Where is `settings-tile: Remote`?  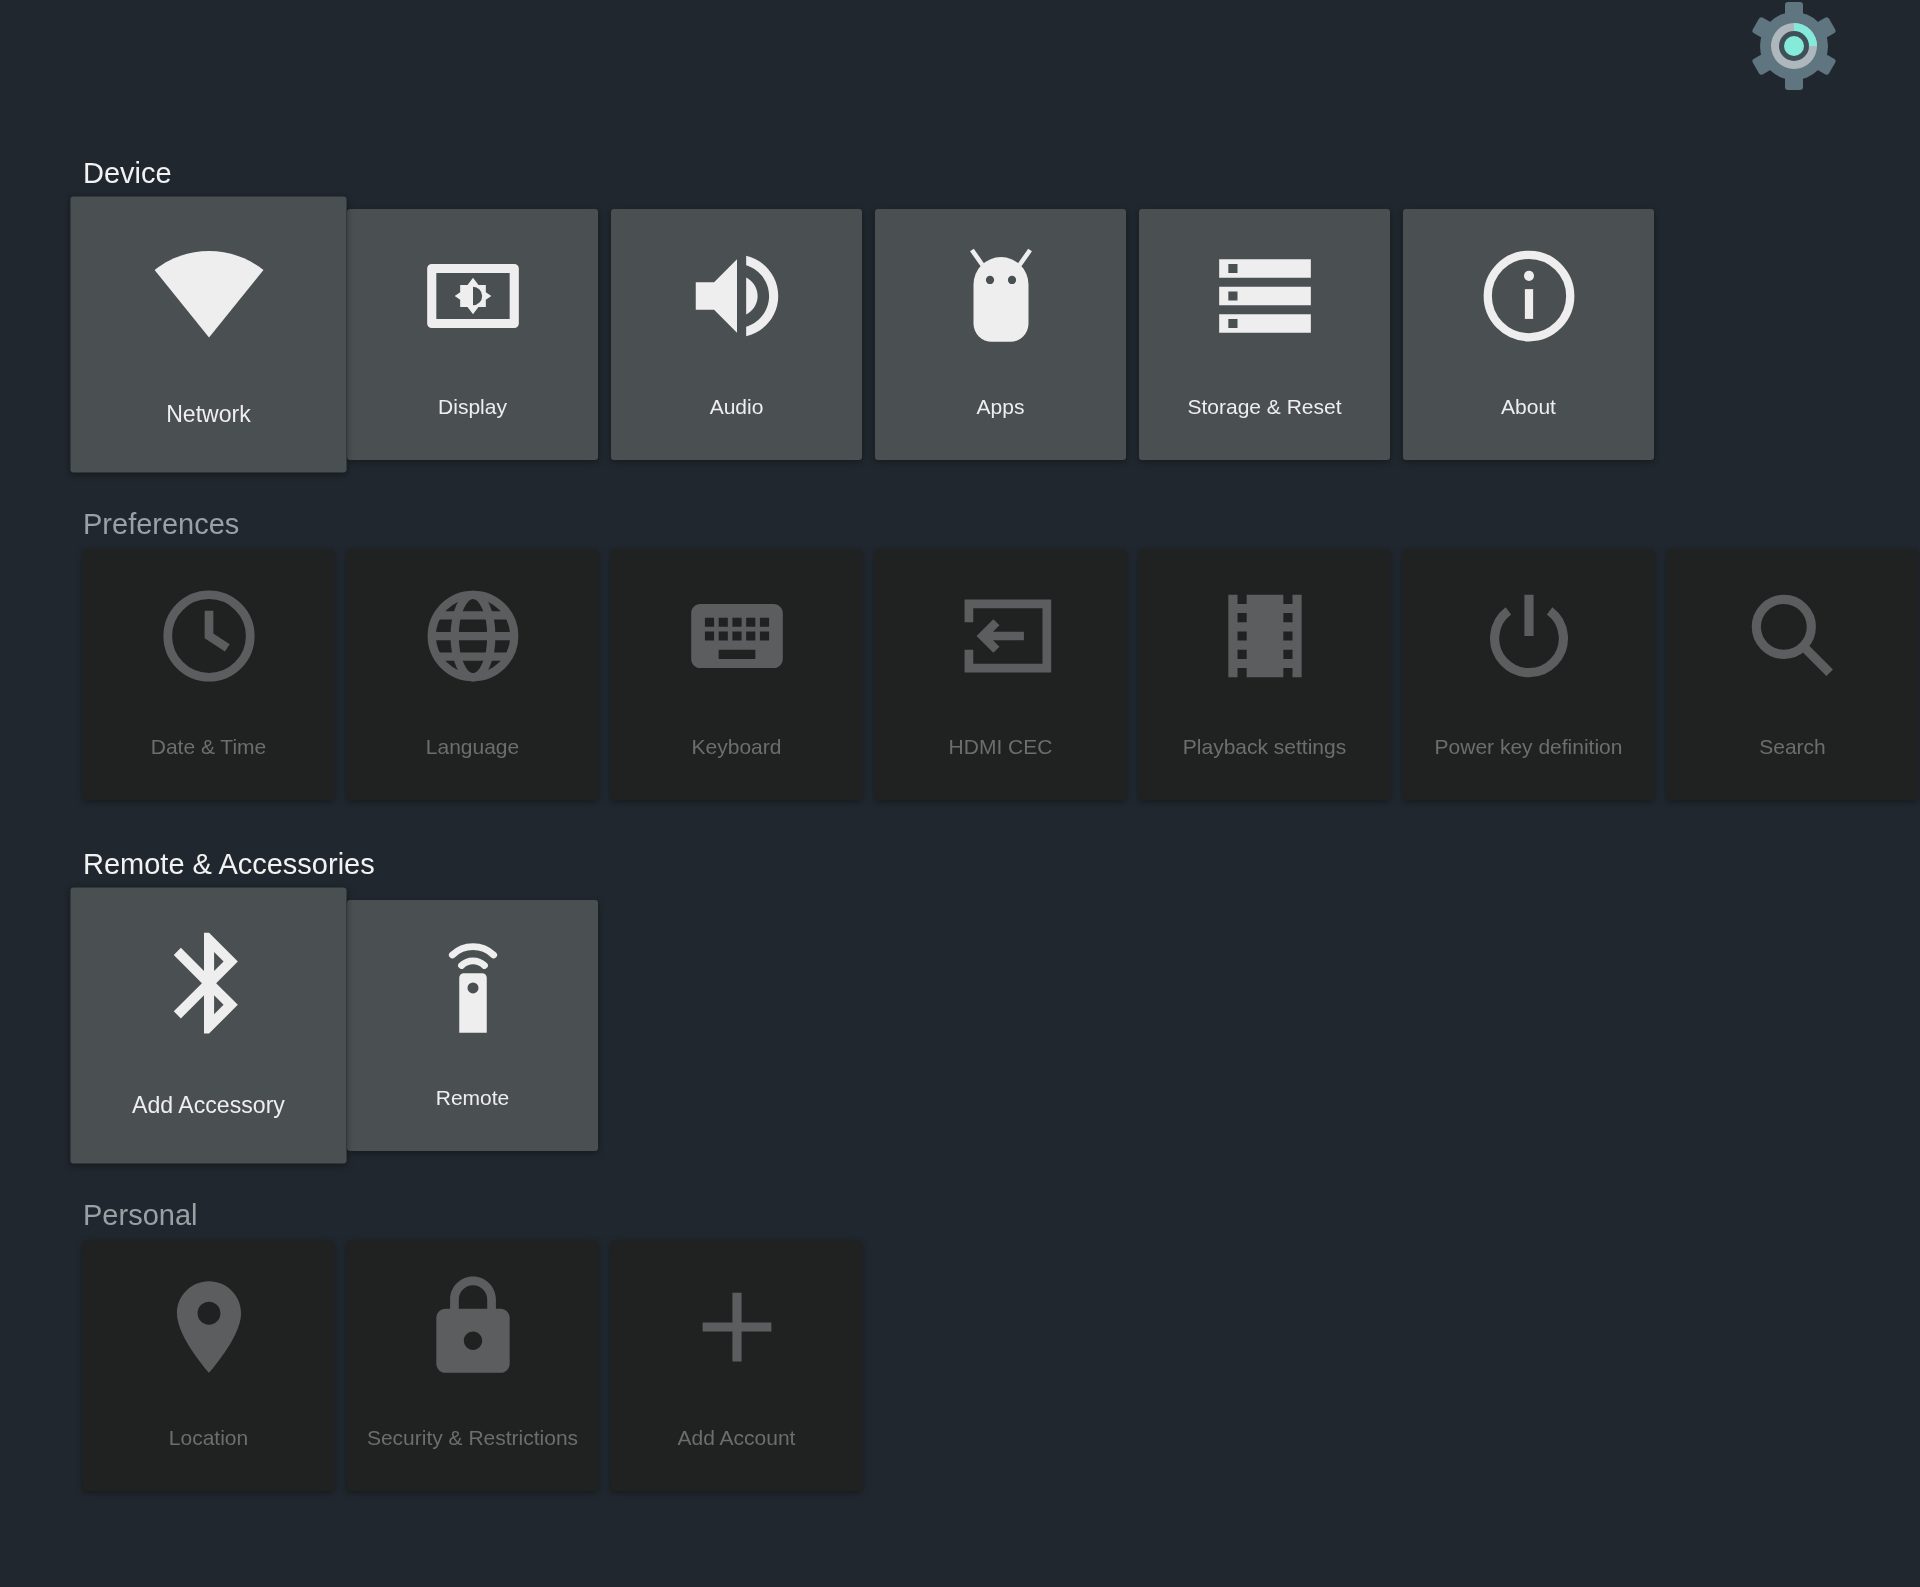 settings-tile: Remote is located at coordinates (472, 1025).